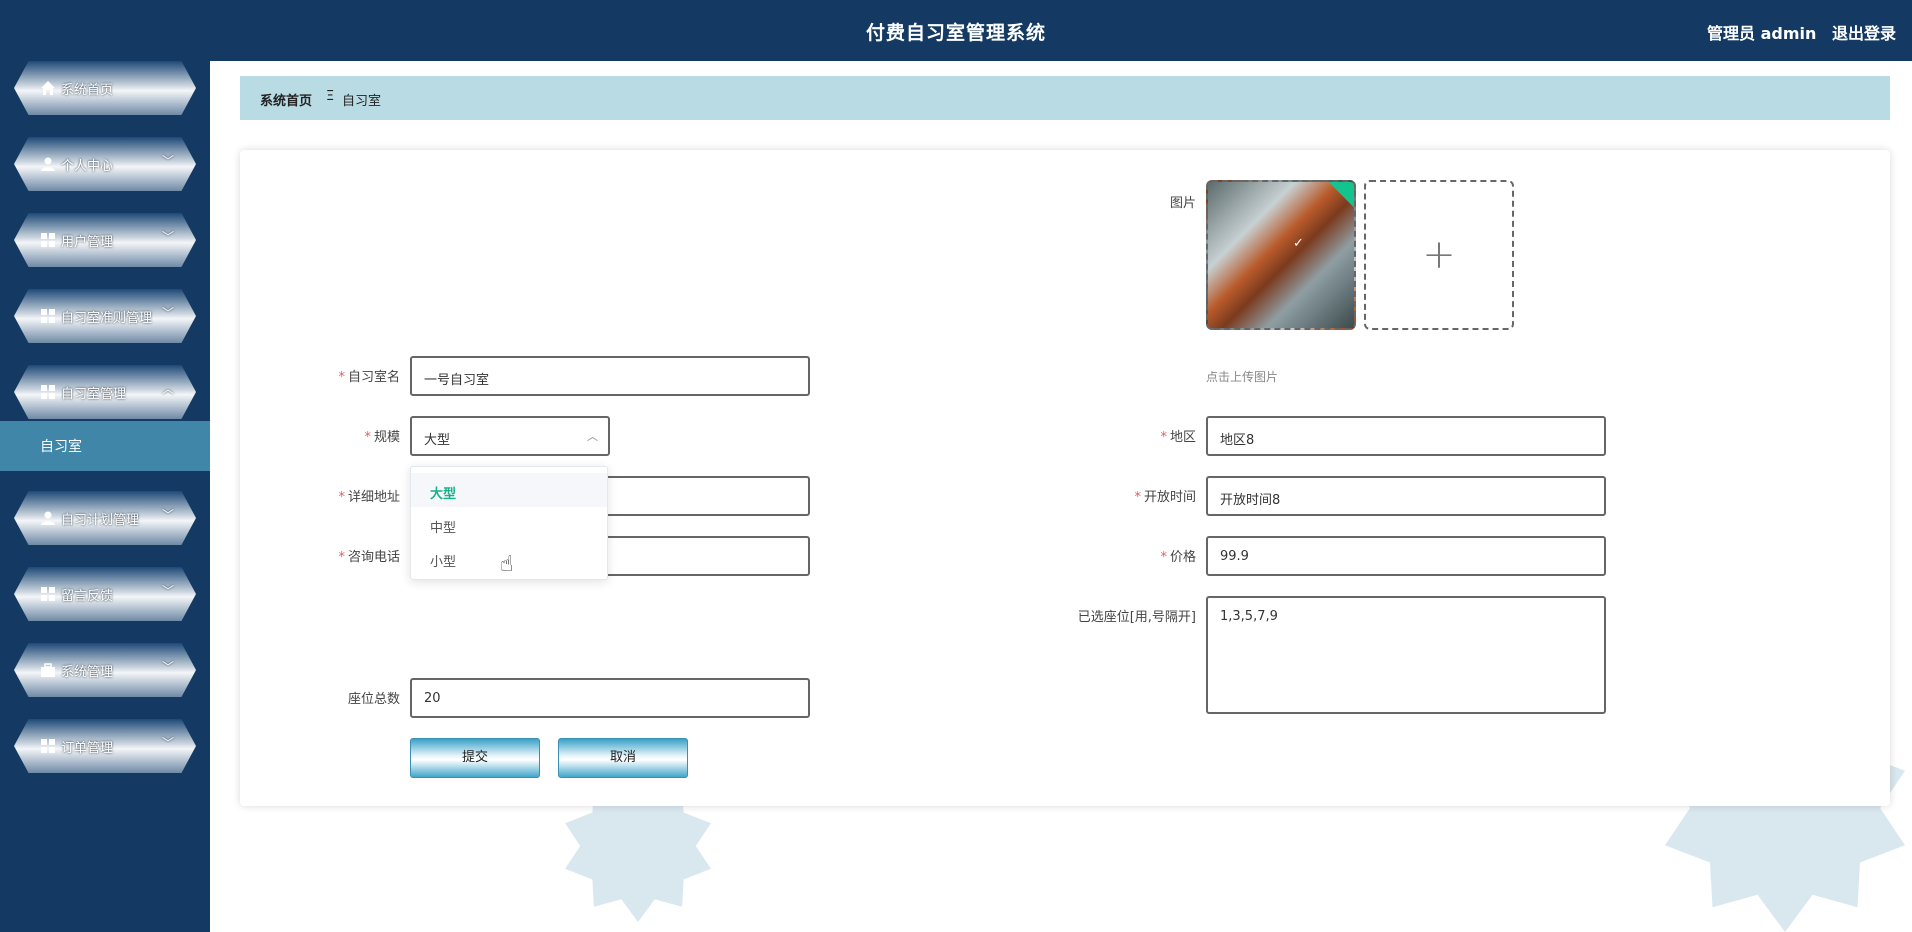 The height and width of the screenshot is (932, 1912). Describe the element at coordinates (1762, 33) in the screenshot. I see `current-user: 管理员 admin` at that location.